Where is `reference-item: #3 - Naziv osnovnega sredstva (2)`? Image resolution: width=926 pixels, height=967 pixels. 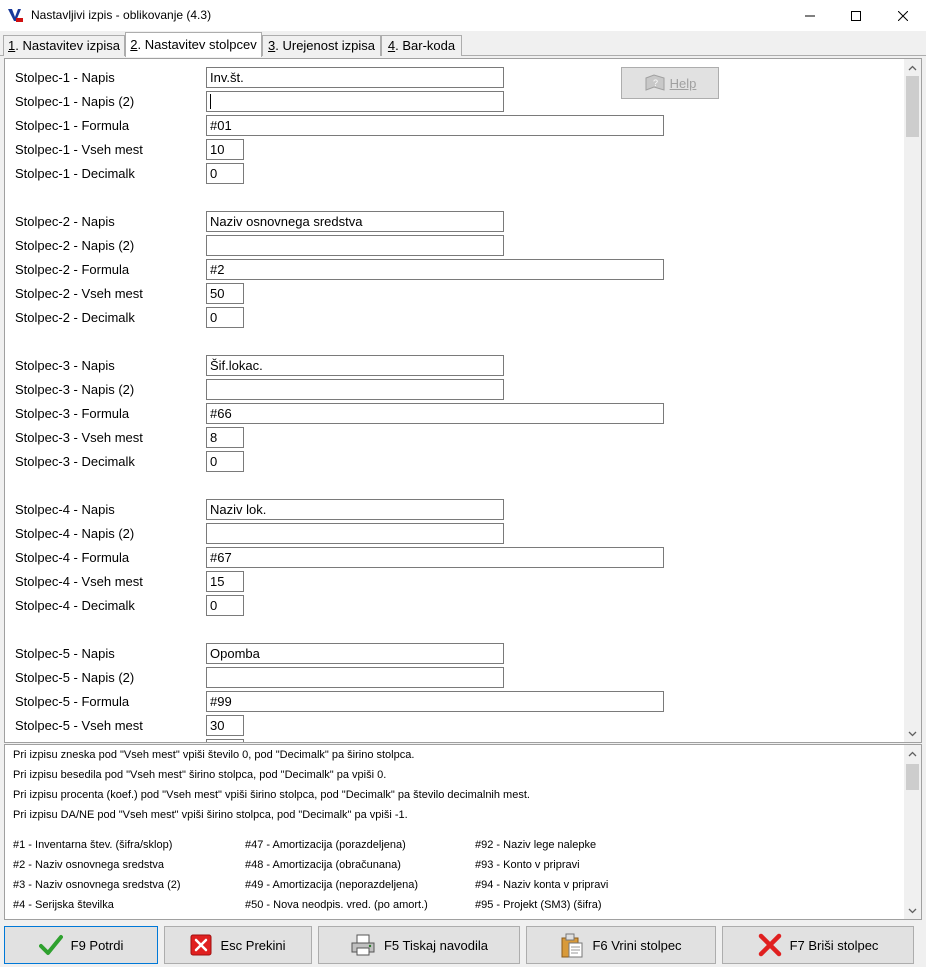 reference-item: #3 - Naziv osnovnega sredstva (2) is located at coordinates (97, 885).